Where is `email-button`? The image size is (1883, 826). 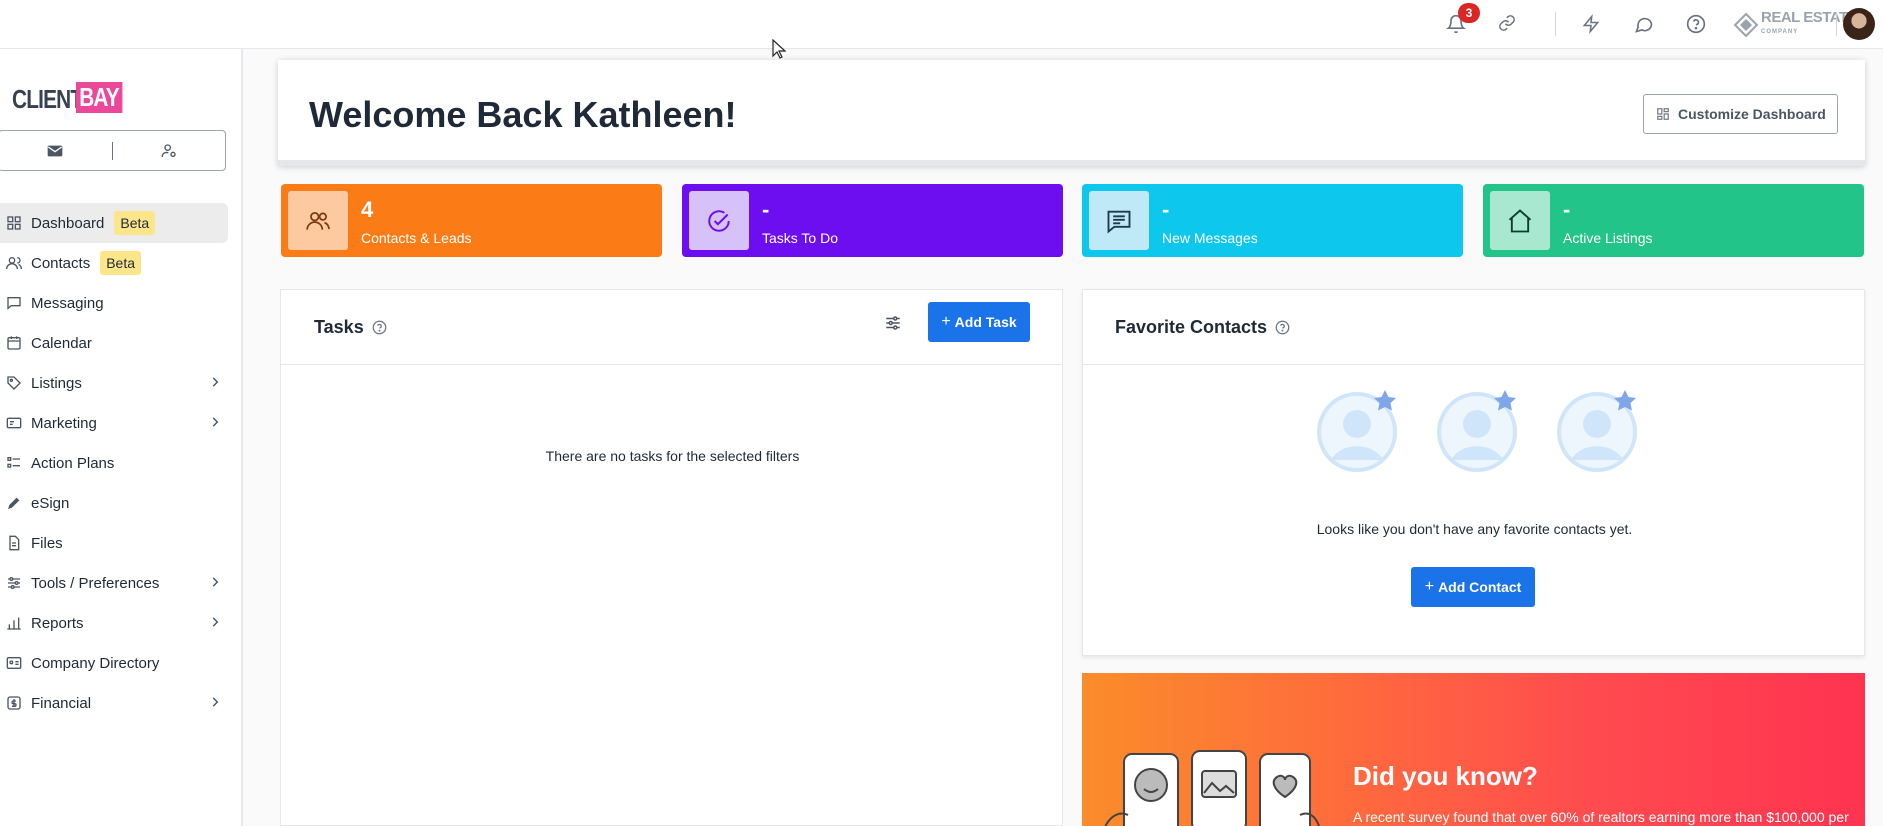
email-button is located at coordinates (56, 150).